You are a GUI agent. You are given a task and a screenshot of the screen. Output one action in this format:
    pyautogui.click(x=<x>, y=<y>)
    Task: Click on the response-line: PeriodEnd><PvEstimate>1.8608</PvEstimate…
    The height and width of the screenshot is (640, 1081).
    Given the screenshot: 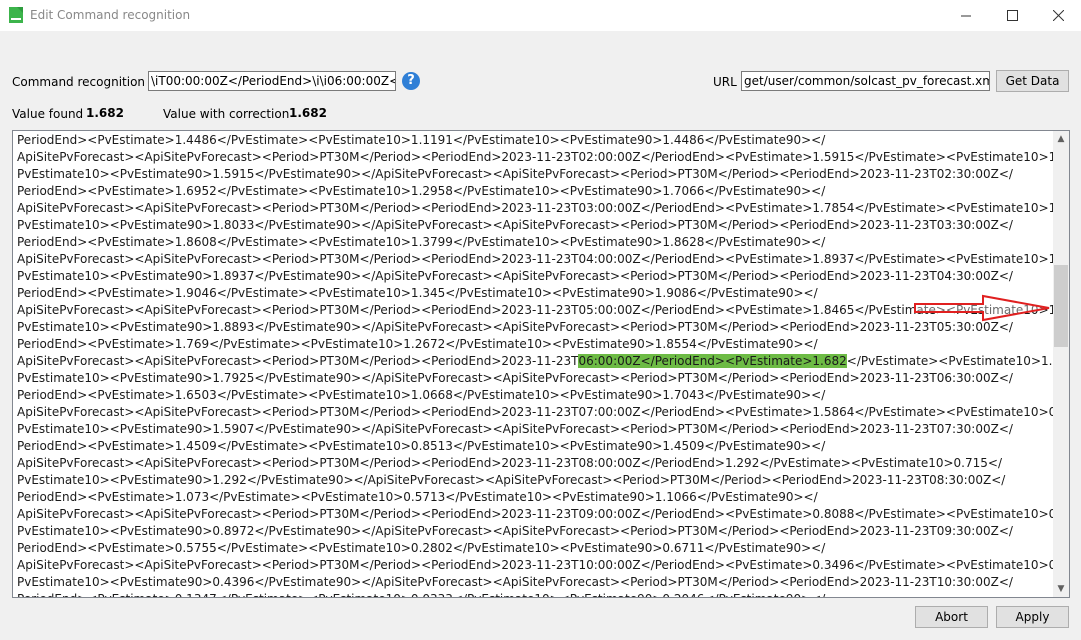 What is the action you would take?
    pyautogui.click(x=421, y=242)
    